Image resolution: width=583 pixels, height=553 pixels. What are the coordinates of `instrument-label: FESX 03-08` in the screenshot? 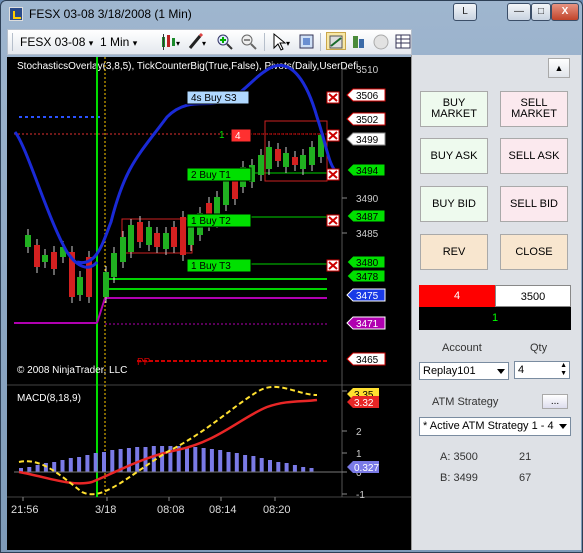 It's located at (53, 42).